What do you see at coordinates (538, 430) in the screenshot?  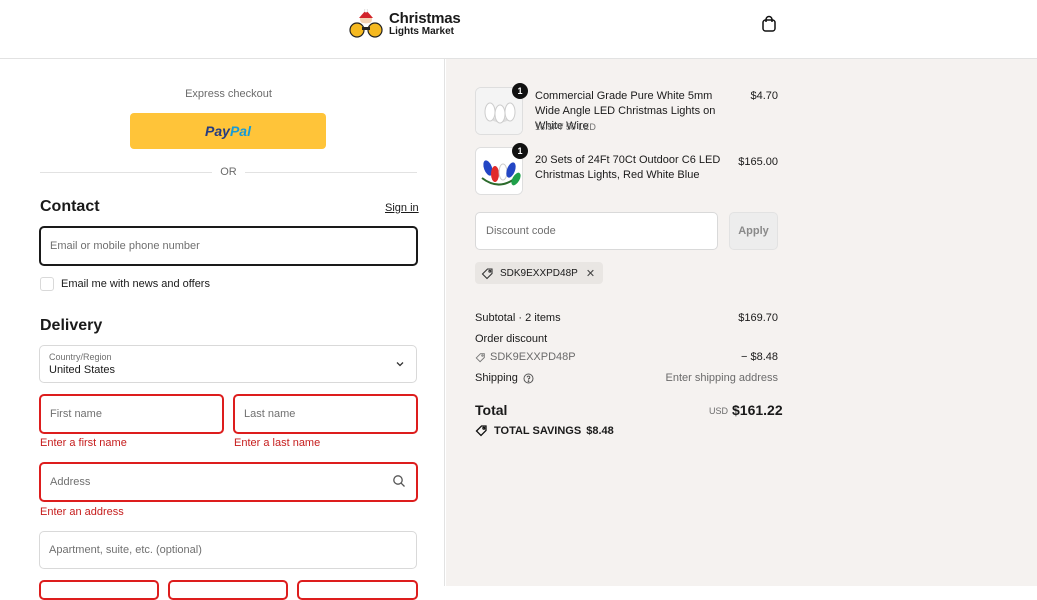 I see `savings-label: TOTAL SAVINGS` at bounding box center [538, 430].